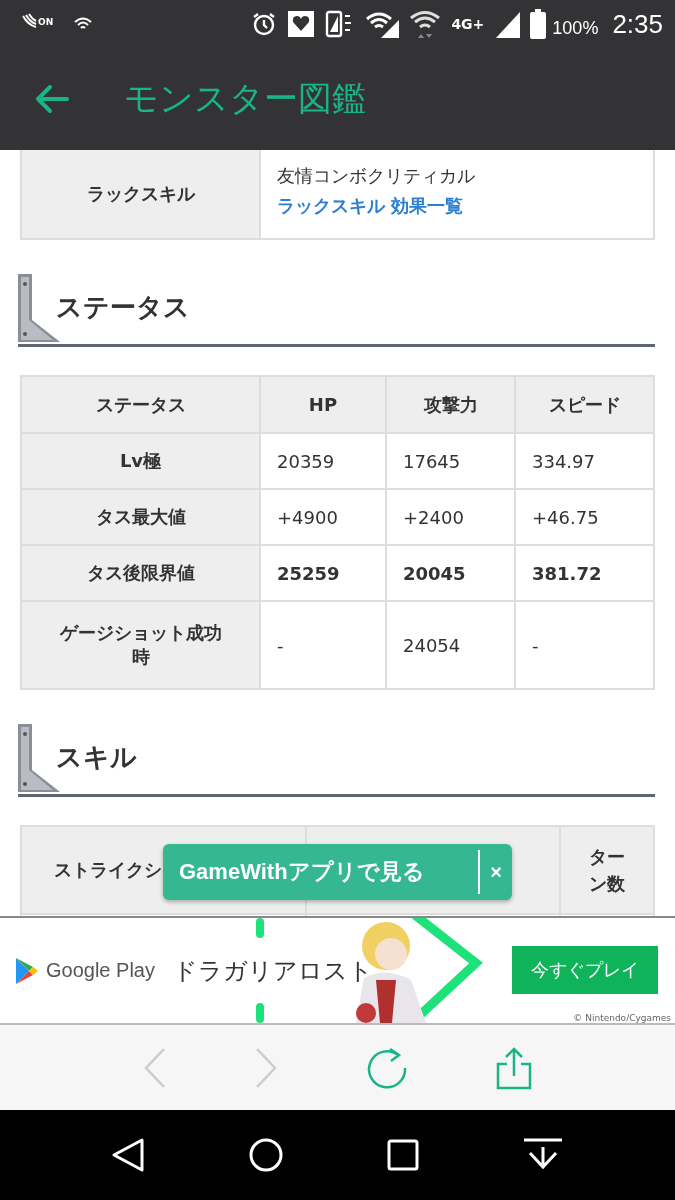  What do you see at coordinates (507, 24) in the screenshot?
I see `cell-signal-icon` at bounding box center [507, 24].